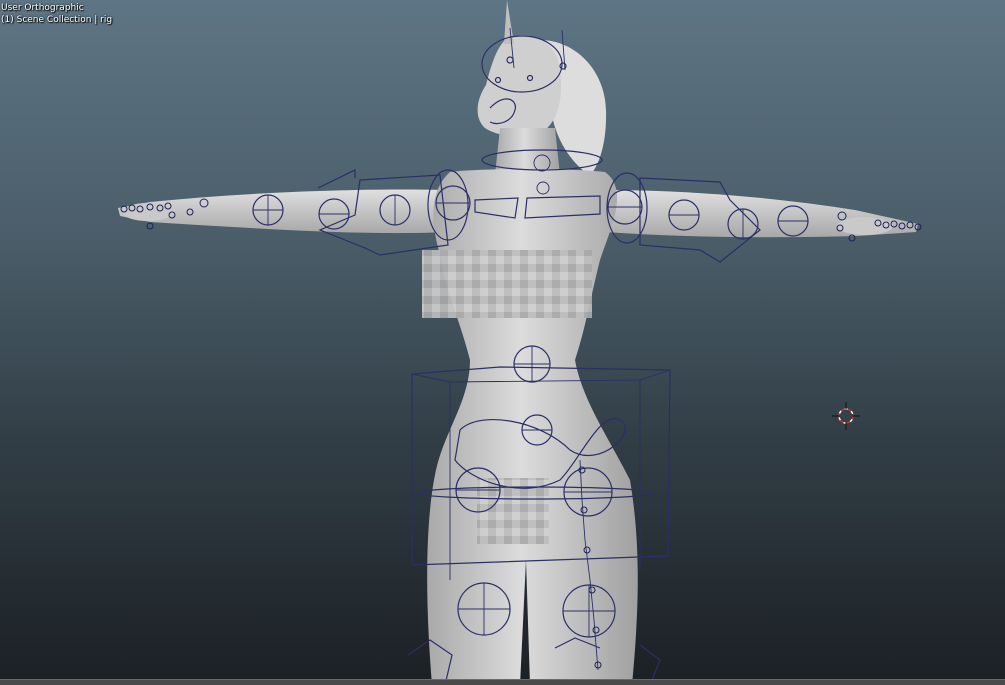 This screenshot has height=685, width=1005. I want to click on status-bar, so click(502, 682).